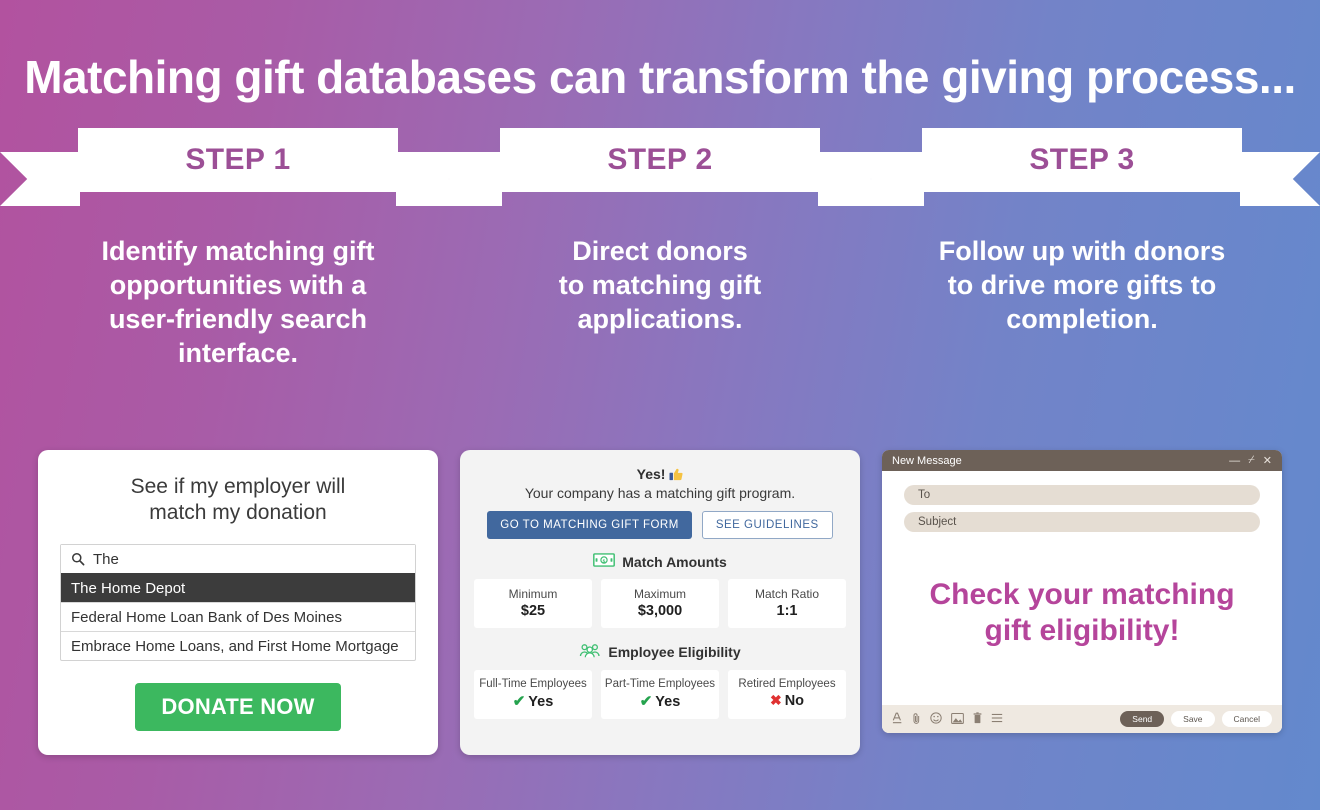  What do you see at coordinates (787, 611) in the screenshot?
I see `stat-value: 1:1` at bounding box center [787, 611].